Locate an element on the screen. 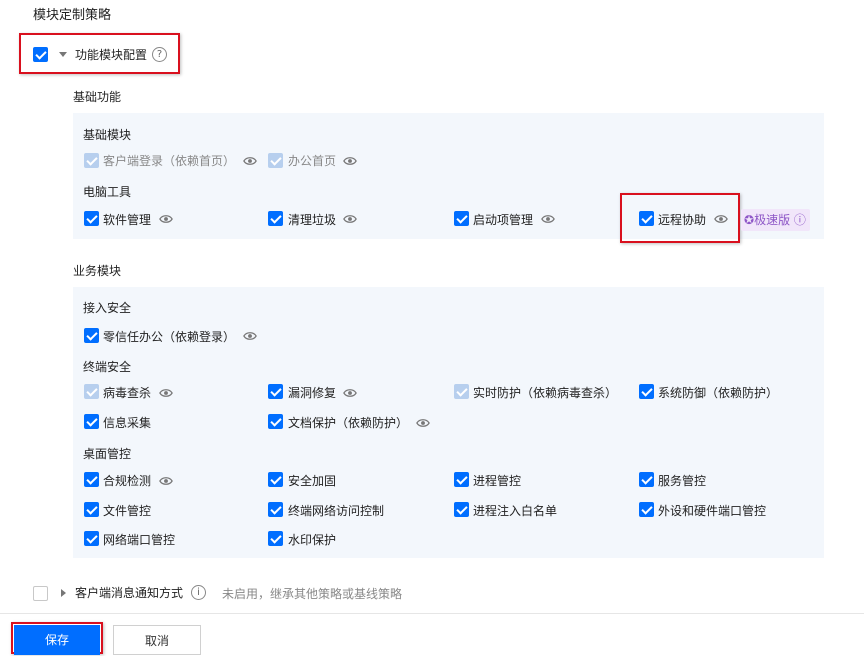 This screenshot has width=864, height=656. label-realtime-protect: 实时防护（依赖病毒查杀） is located at coordinates (545, 393).